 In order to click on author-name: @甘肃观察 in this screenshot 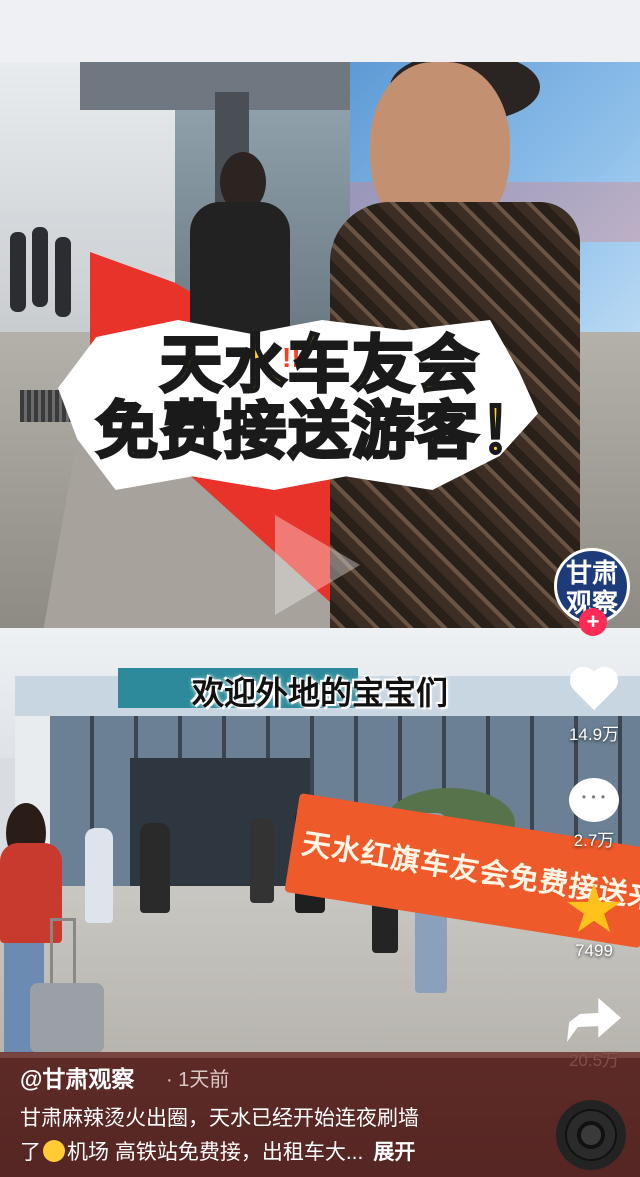, I will do `click(77, 1077)`.